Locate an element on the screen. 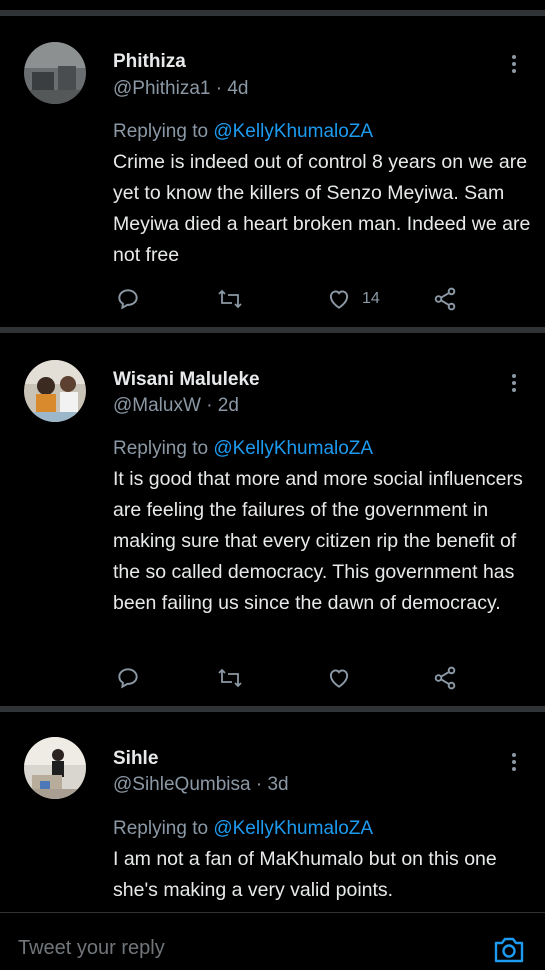  handle: @MaluxW is located at coordinates (157, 405).